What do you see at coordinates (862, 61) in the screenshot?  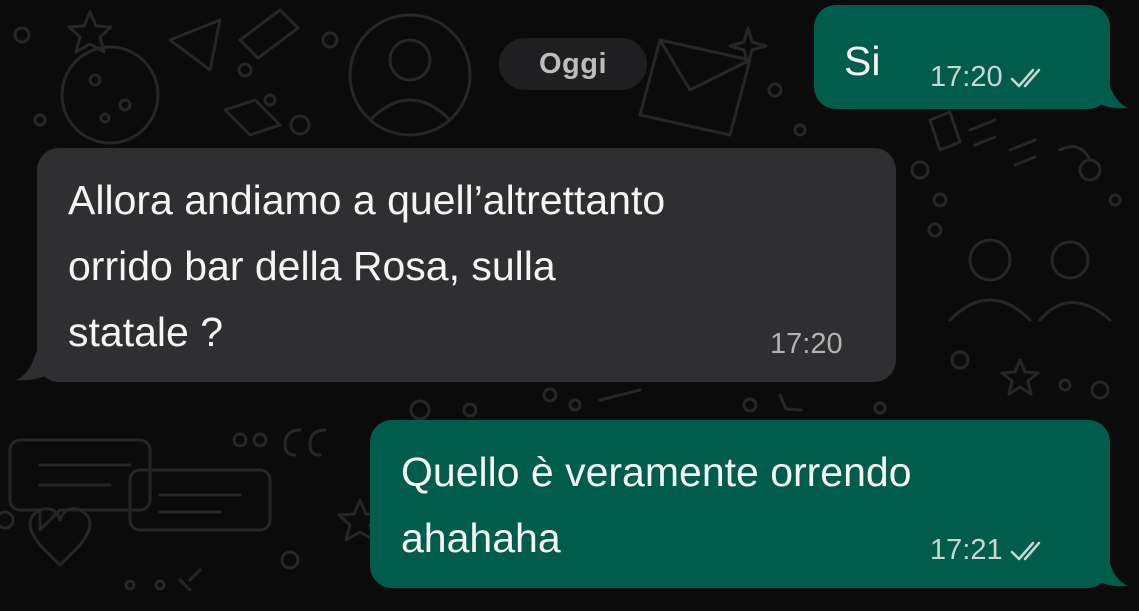 I see `message-text-line: Si` at bounding box center [862, 61].